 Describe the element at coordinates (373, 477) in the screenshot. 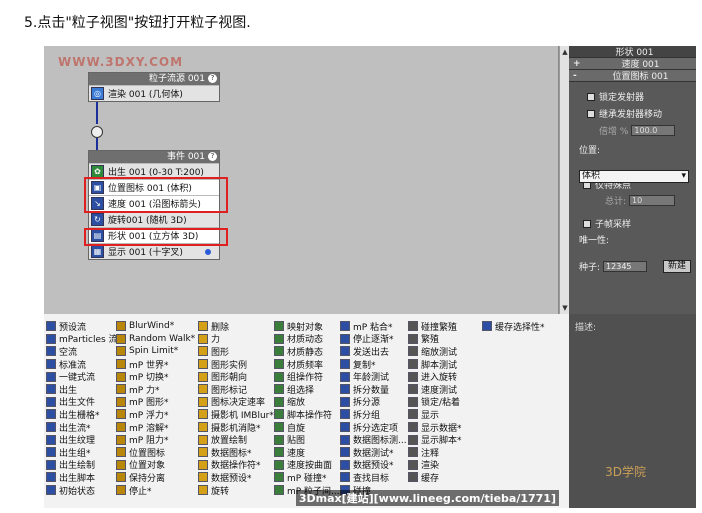

I see `depot-item: 查找目标` at that location.